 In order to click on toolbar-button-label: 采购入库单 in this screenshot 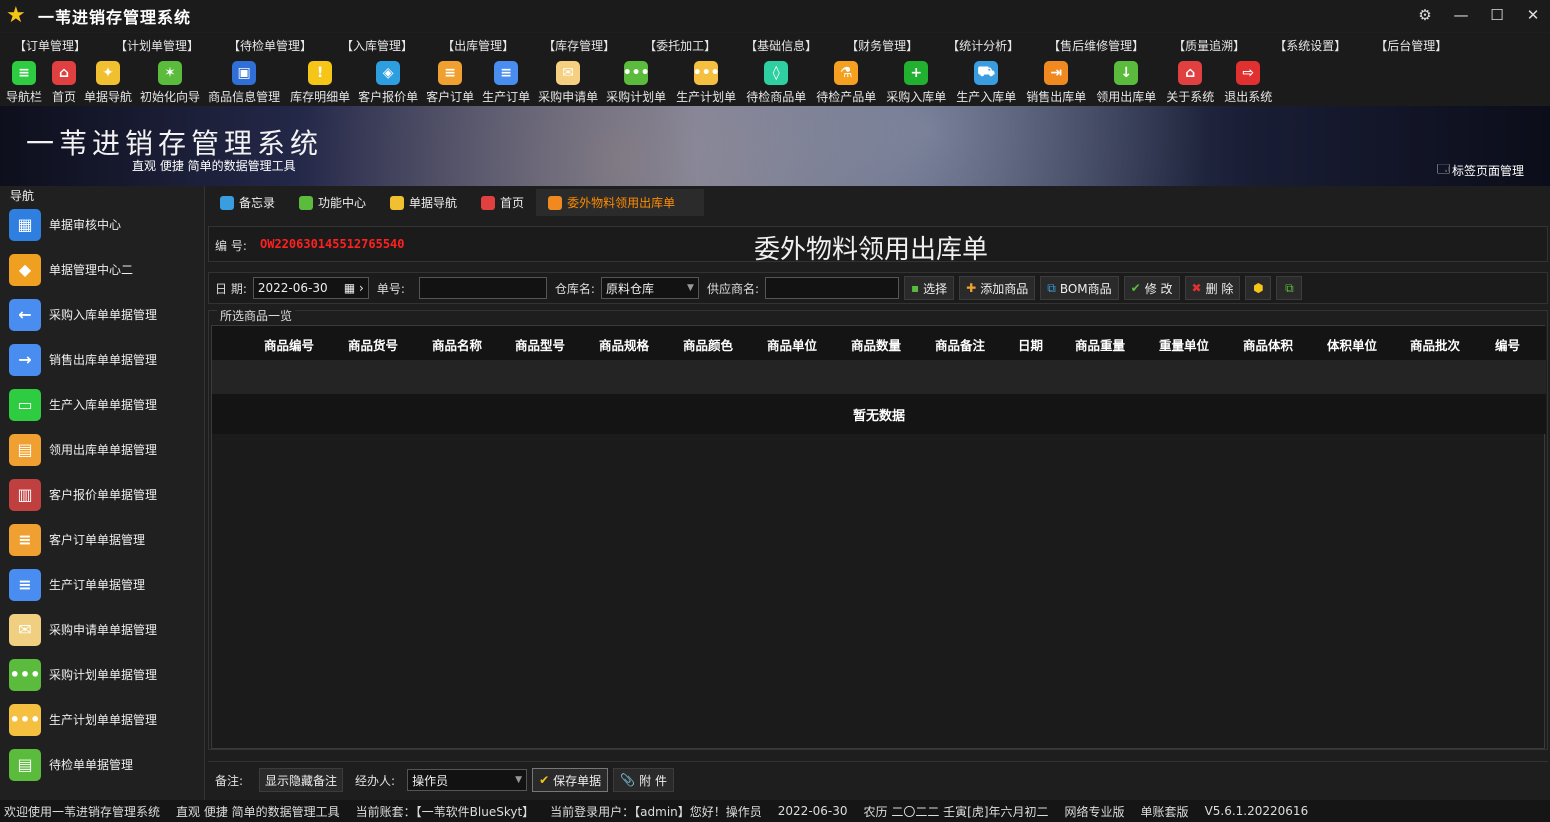, I will do `click(916, 97)`.